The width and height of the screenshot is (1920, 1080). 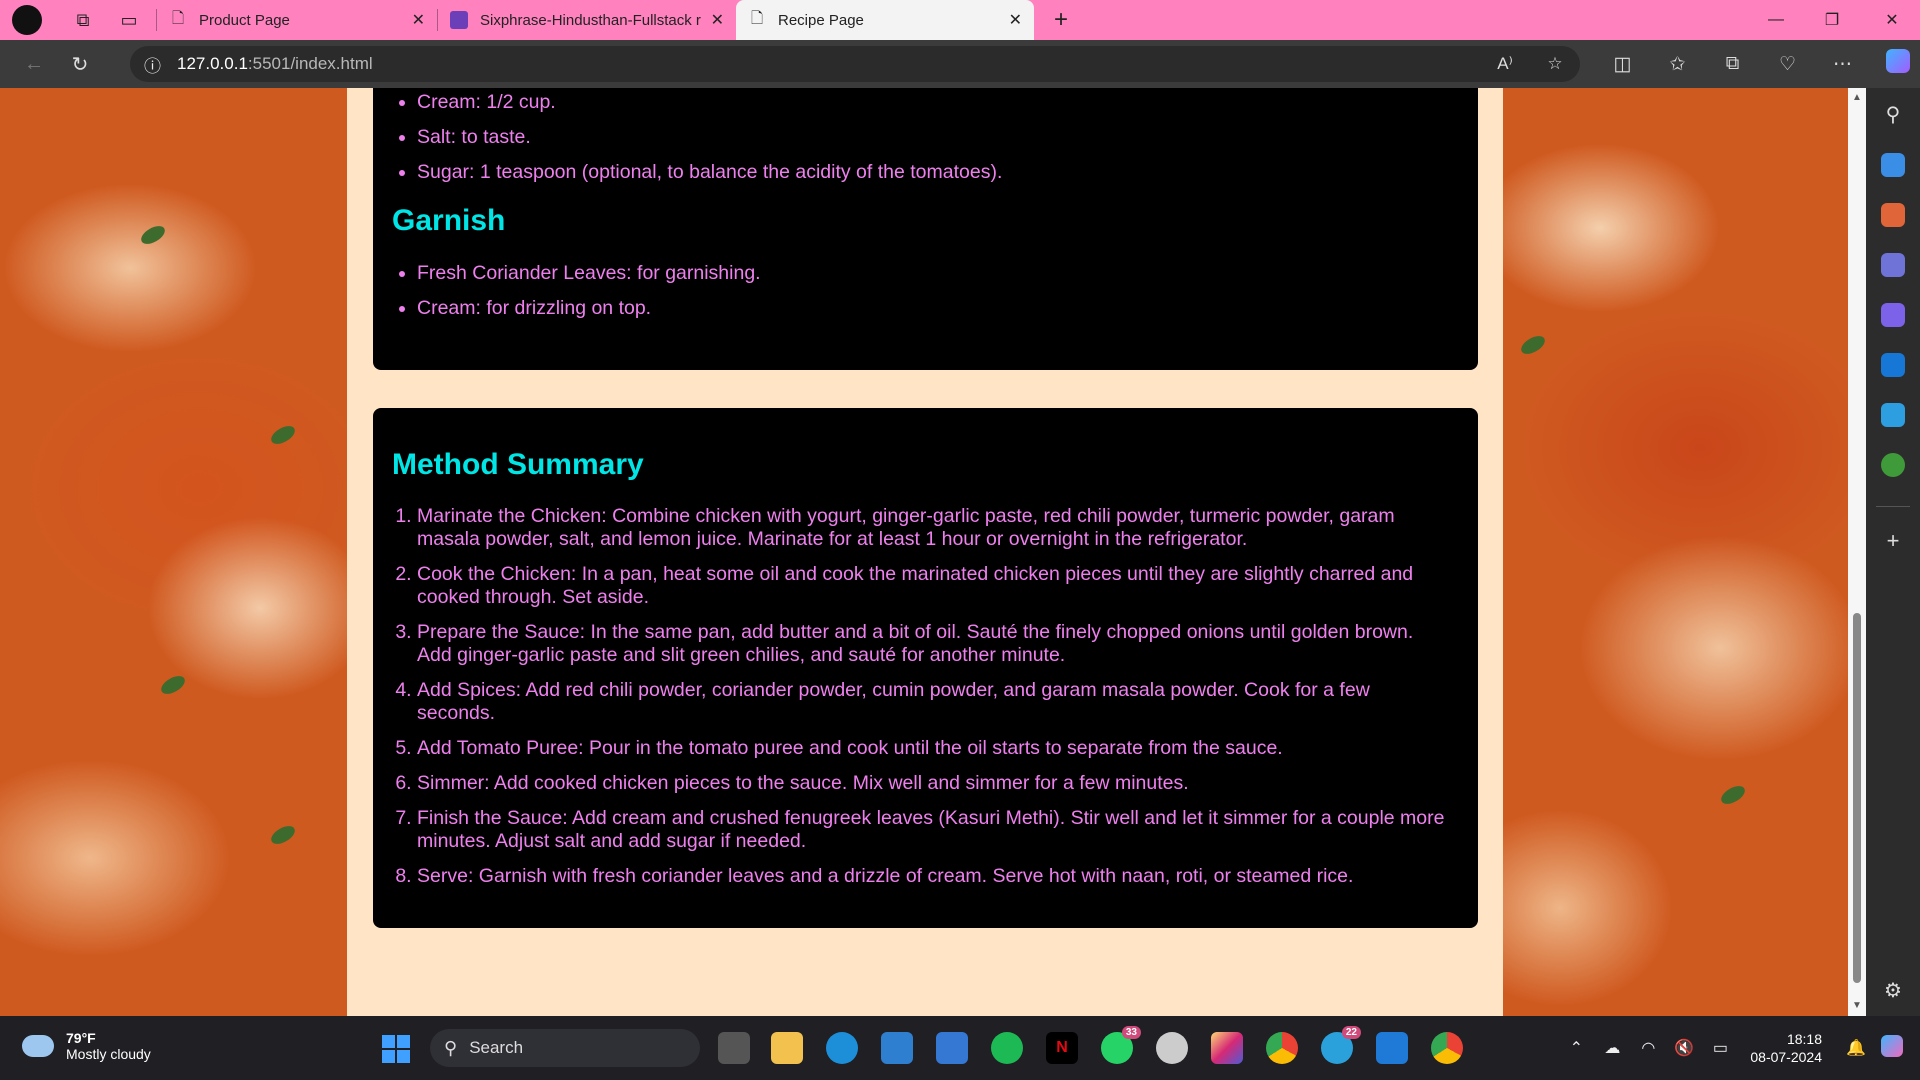 I want to click on browser-essentials-icon: ♡, so click(x=1787, y=64).